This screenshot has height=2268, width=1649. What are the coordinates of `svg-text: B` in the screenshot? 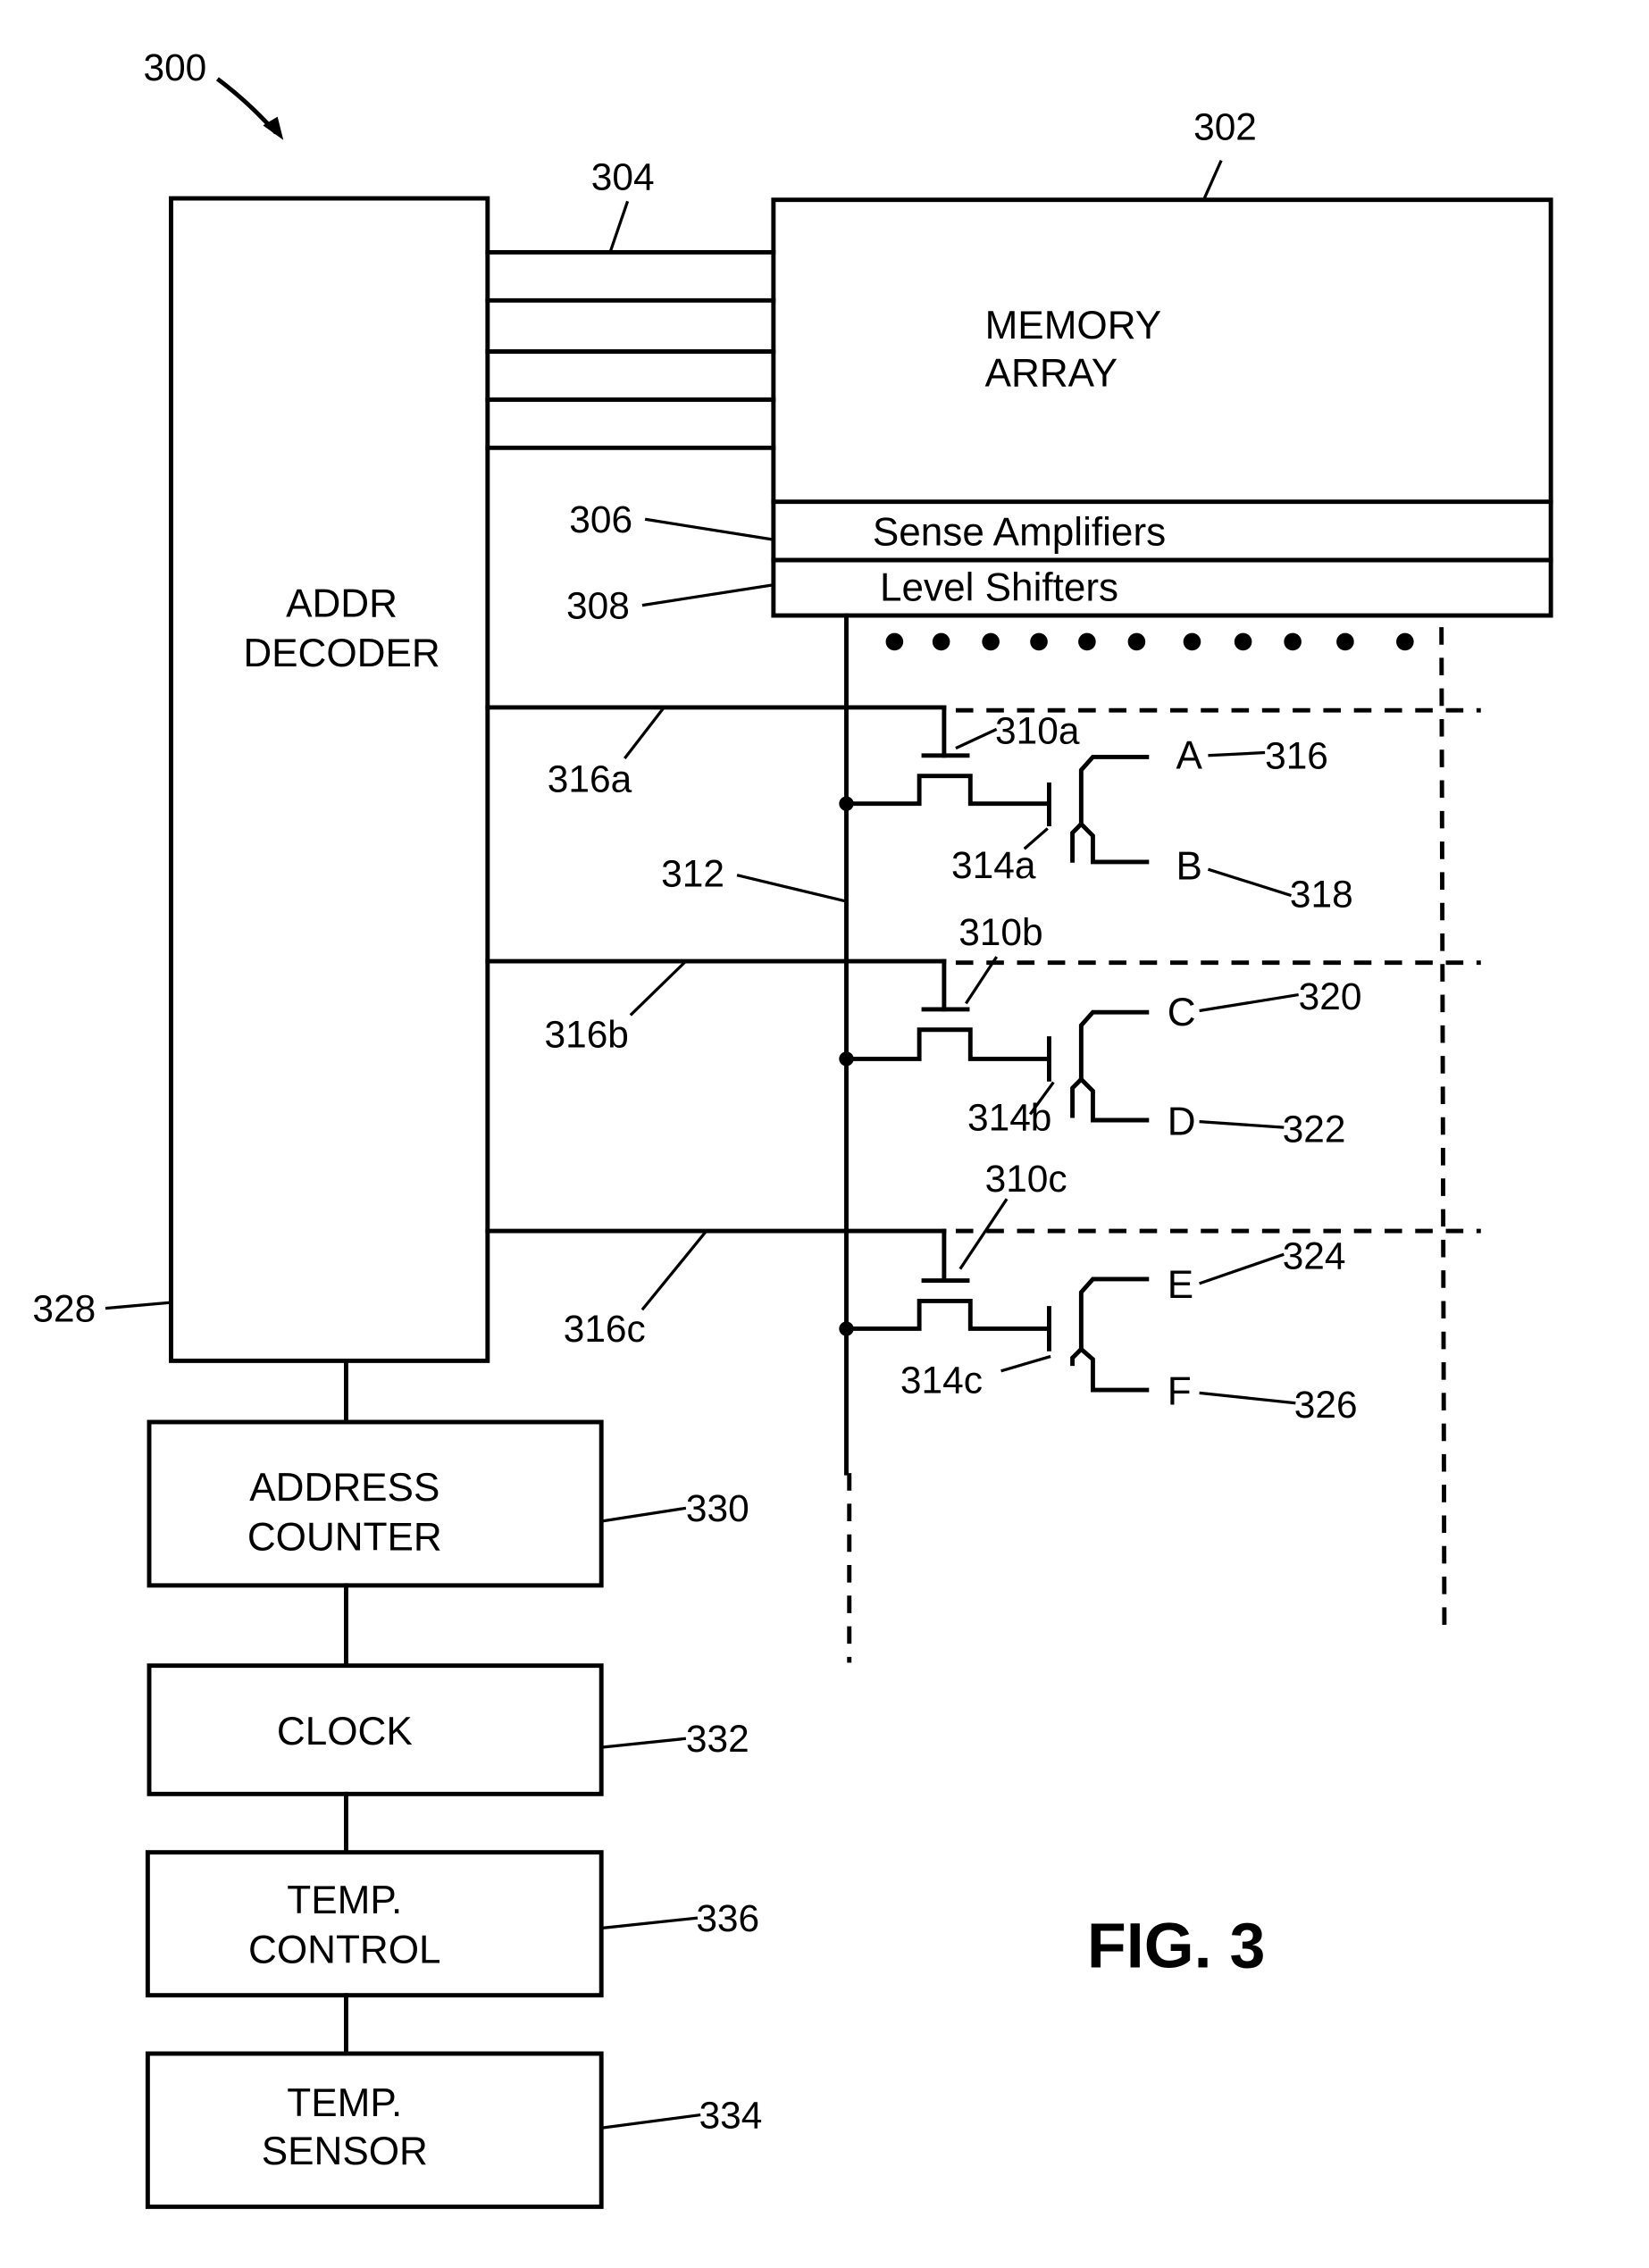 It's located at (1189, 867).